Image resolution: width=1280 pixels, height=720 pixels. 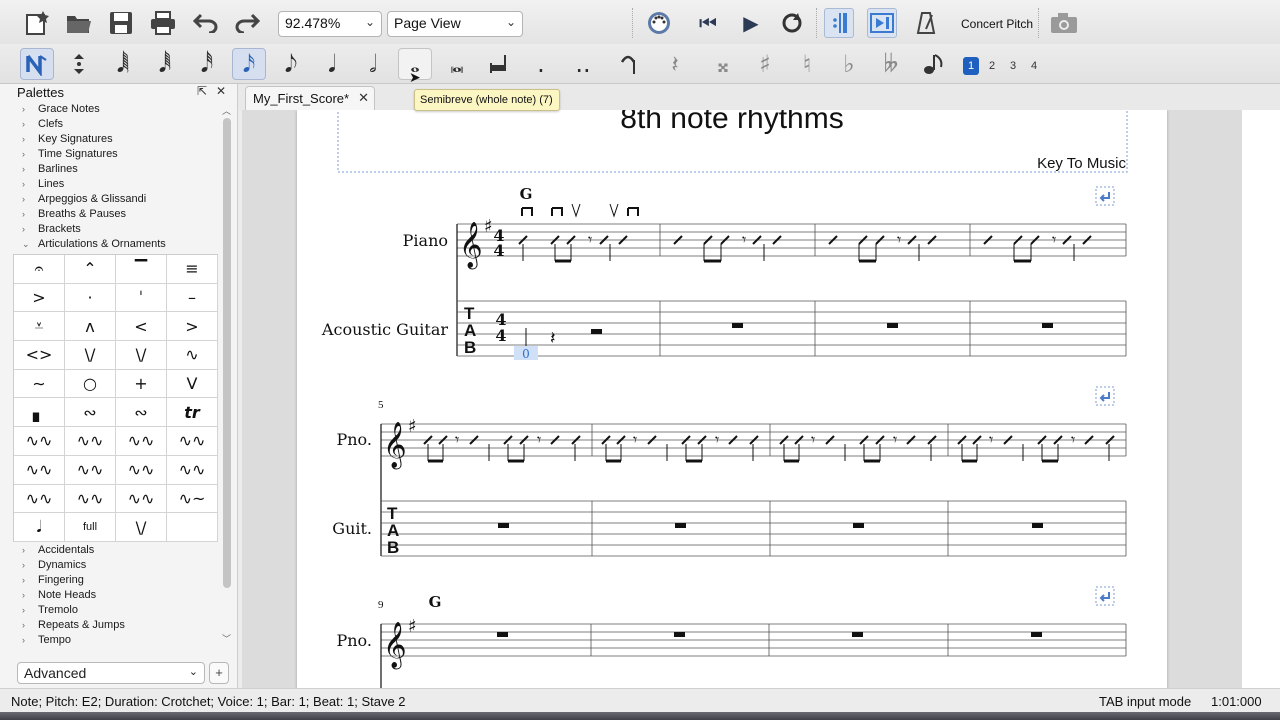 What do you see at coordinates (122, 580) in the screenshot?
I see `palette-section-fingering: › Fingering` at bounding box center [122, 580].